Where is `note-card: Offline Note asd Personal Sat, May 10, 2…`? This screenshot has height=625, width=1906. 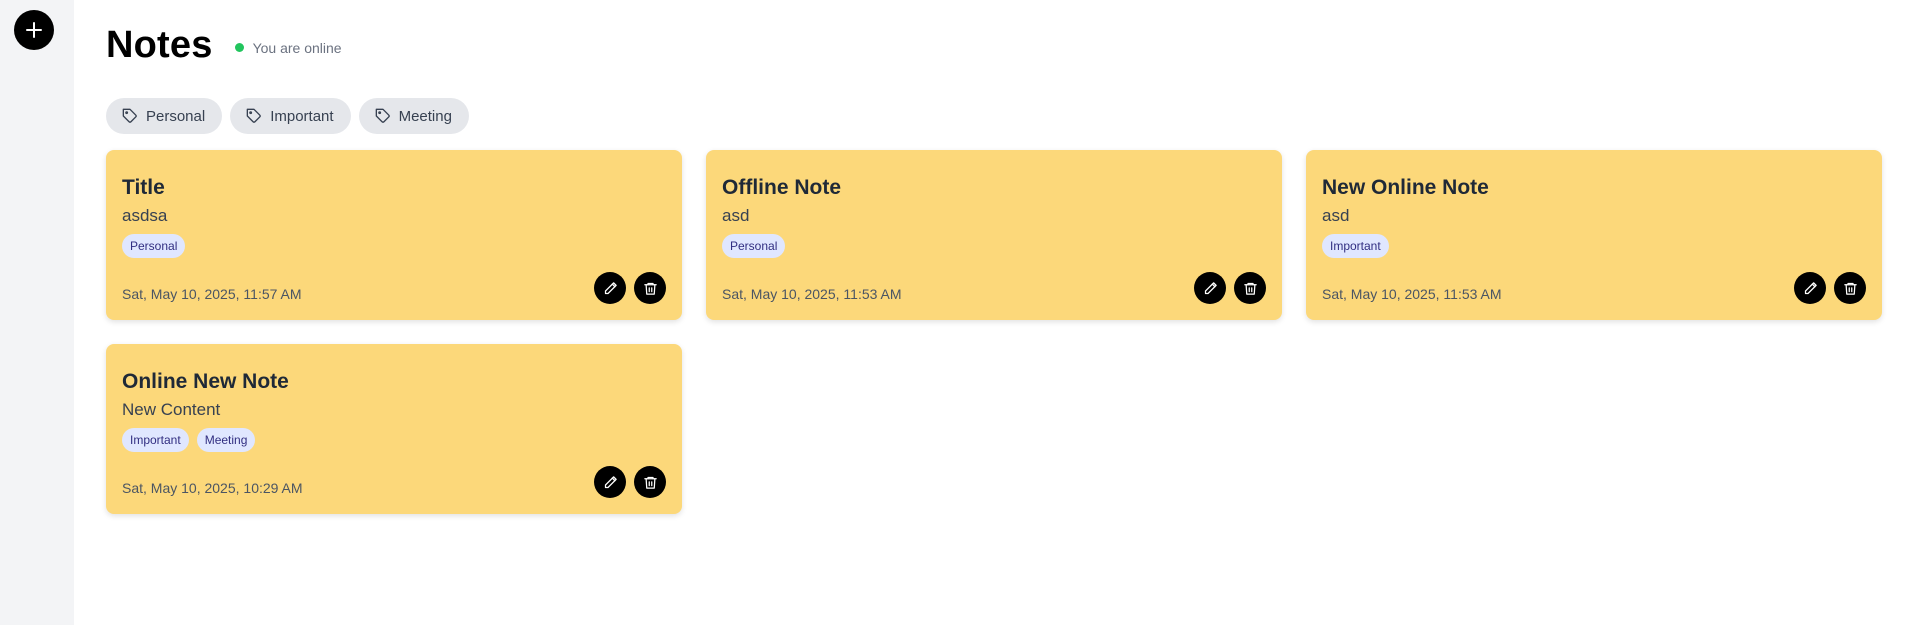 note-card: Offline Note asd Personal Sat, May 10, 2… is located at coordinates (994, 235).